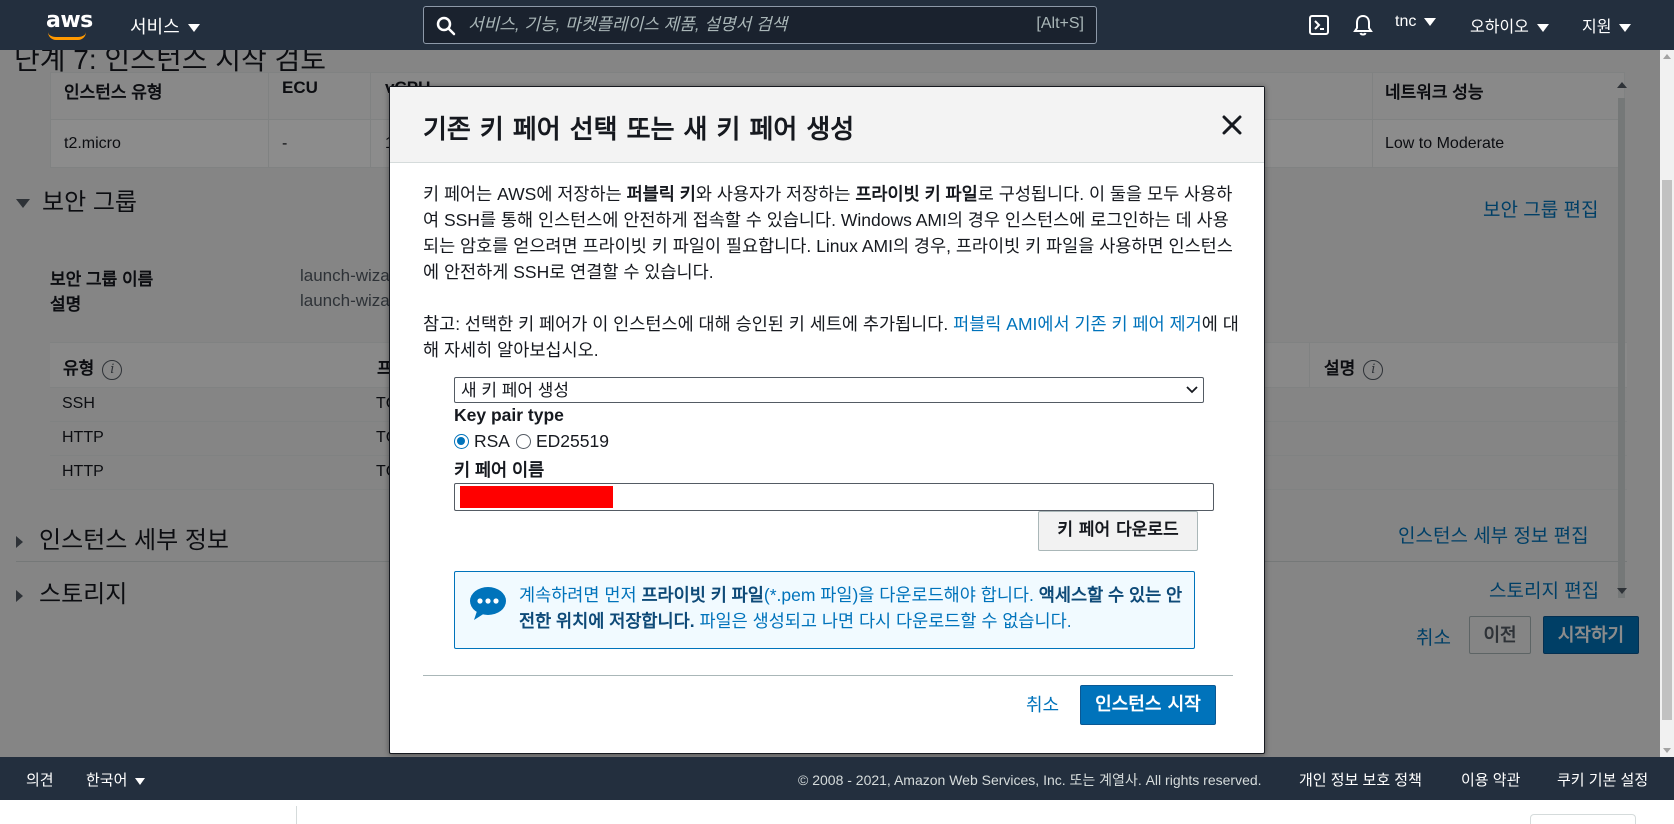  I want to click on page-scrollbar, so click(1667, 403).